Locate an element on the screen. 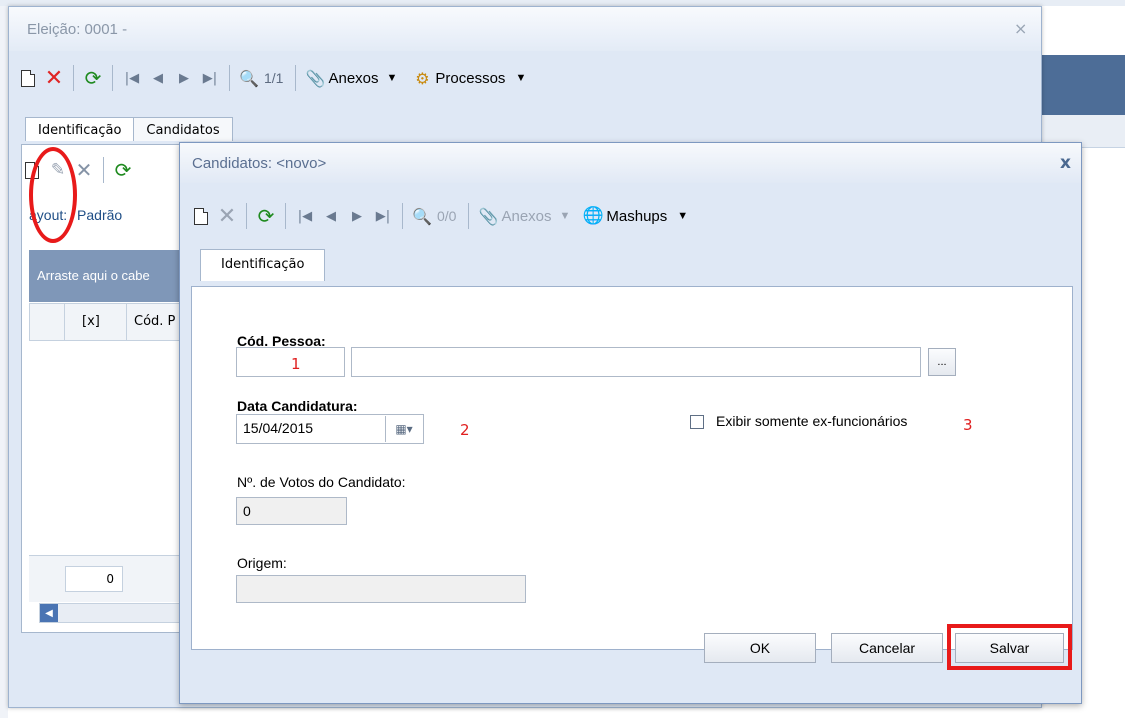 Image resolution: width=1125 pixels, height=718 pixels. processes-icon: ⚙ is located at coordinates (422, 78).